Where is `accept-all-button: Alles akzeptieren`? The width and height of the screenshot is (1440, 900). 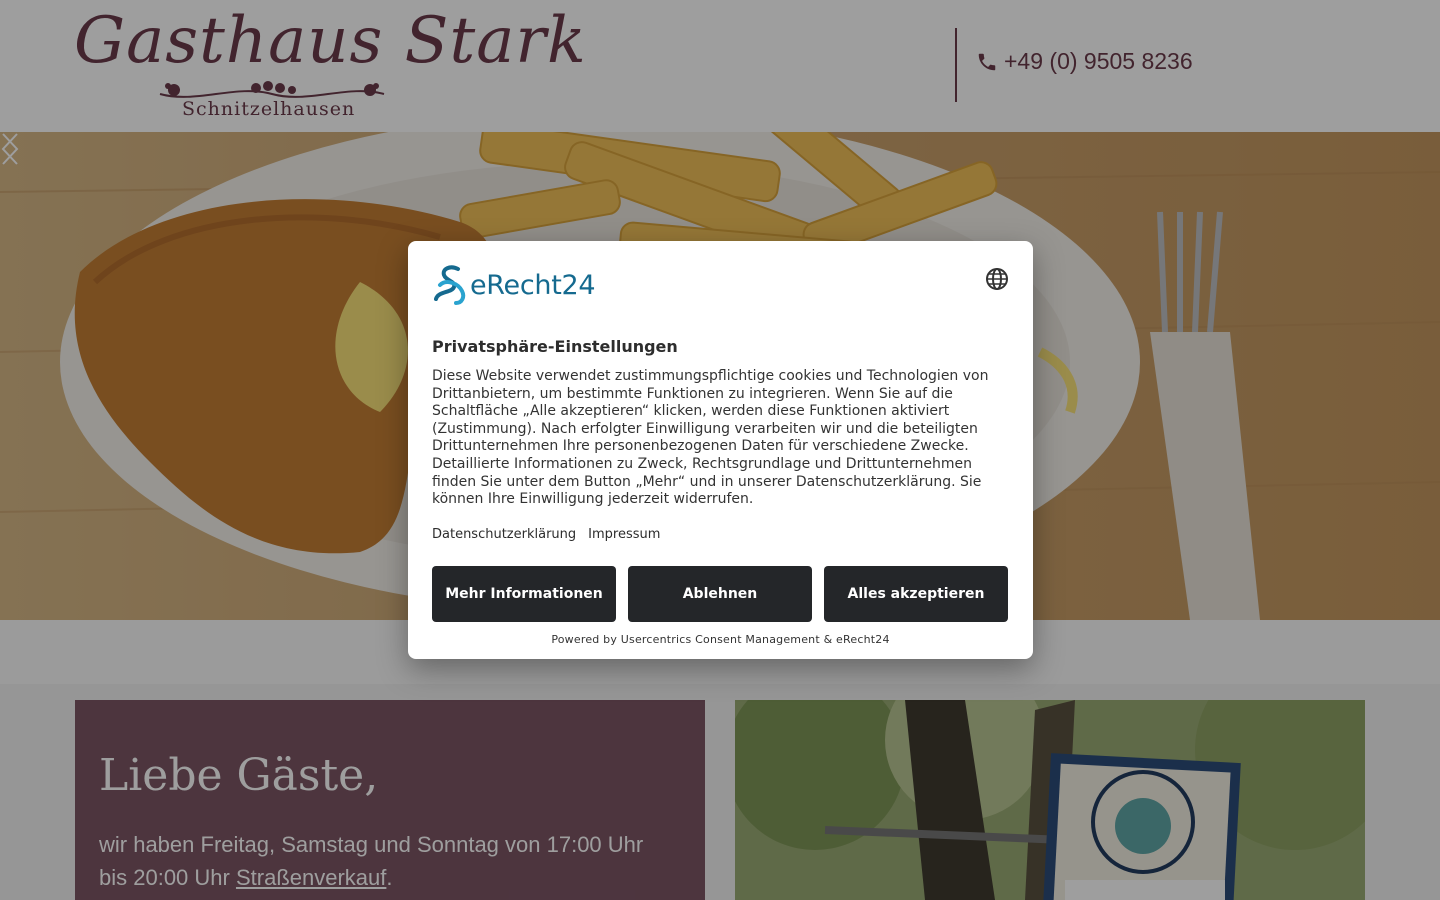
accept-all-button: Alles akzeptieren is located at coordinates (916, 594).